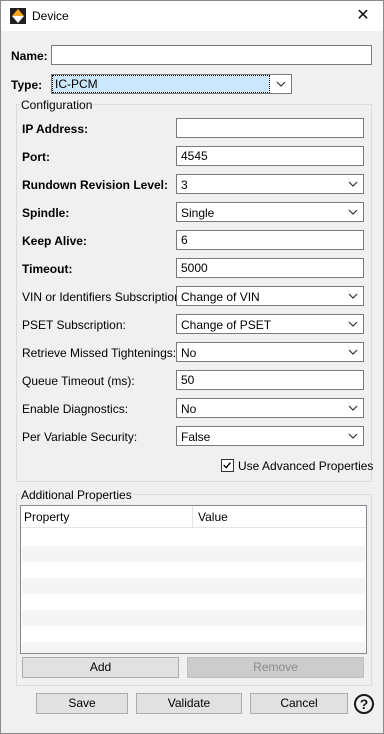  Describe the element at coordinates (82, 703) in the screenshot. I see `save-button: Save` at that location.